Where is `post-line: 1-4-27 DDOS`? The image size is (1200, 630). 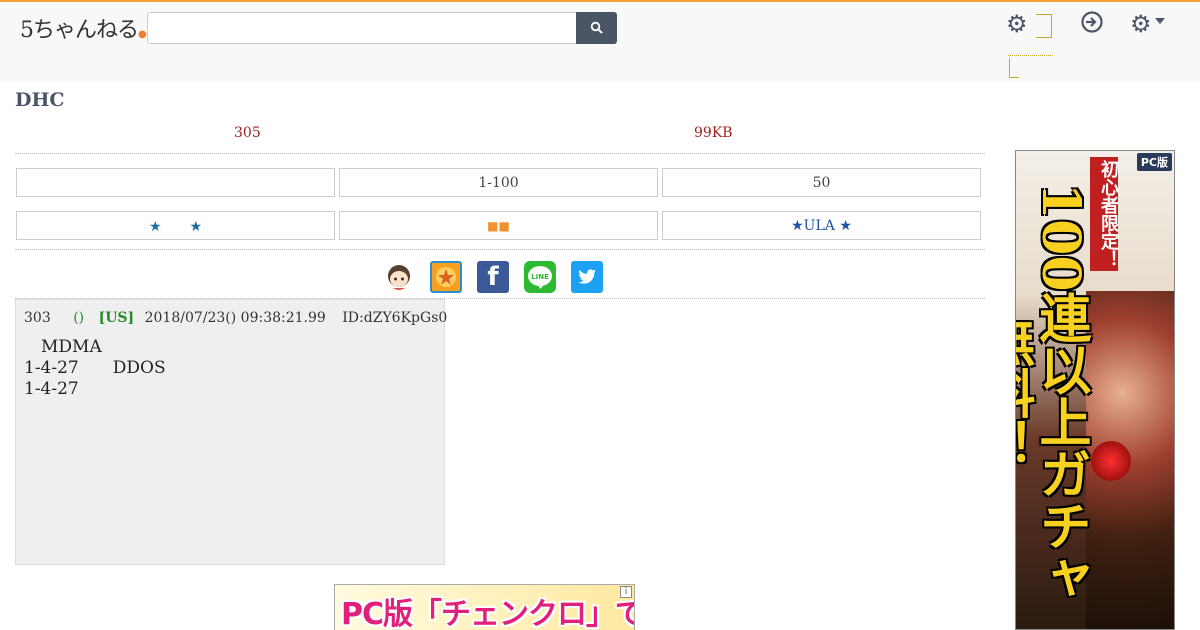 post-line: 1-4-27 DDOS is located at coordinates (95, 368).